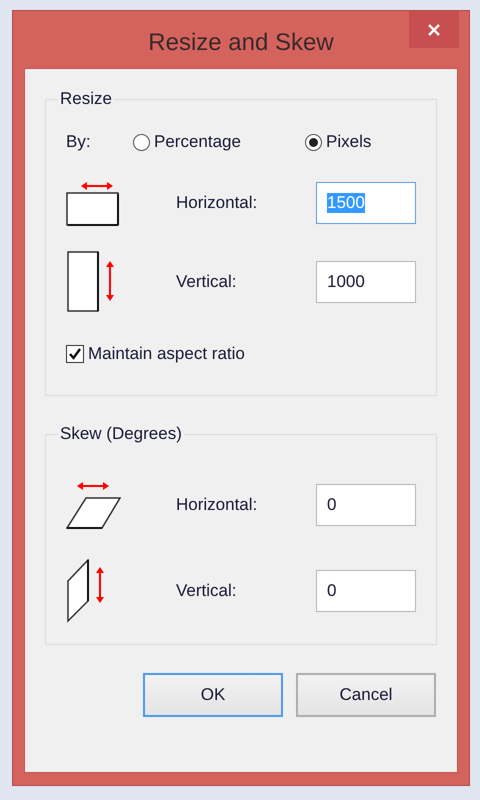 The width and height of the screenshot is (480, 800). I want to click on dialog-button: Cancel, so click(366, 695).